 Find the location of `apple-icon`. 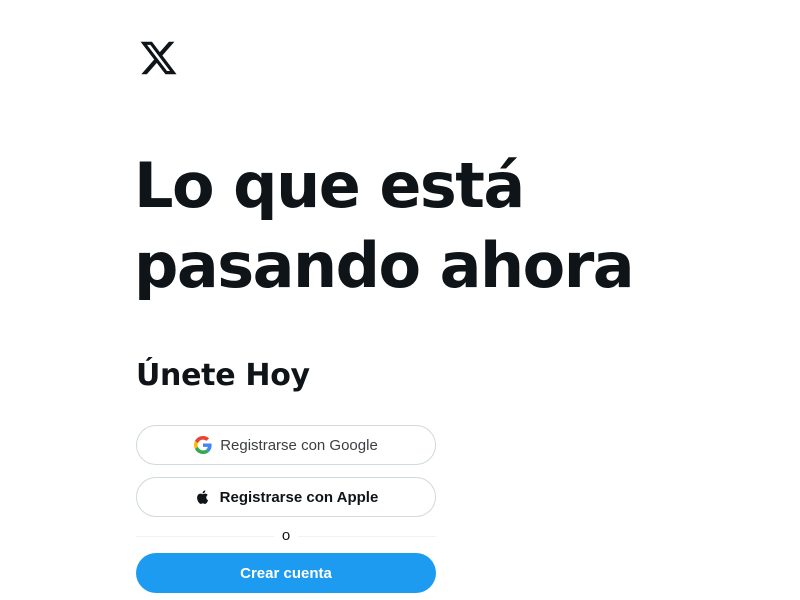

apple-icon is located at coordinates (203, 497).